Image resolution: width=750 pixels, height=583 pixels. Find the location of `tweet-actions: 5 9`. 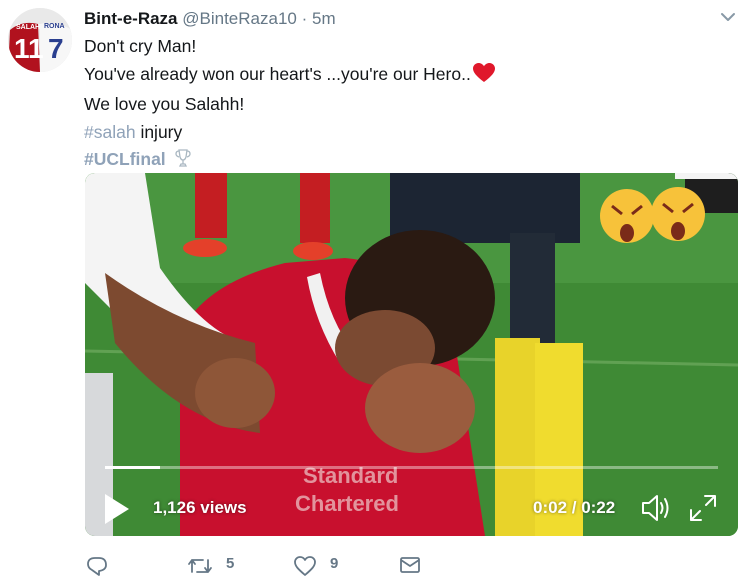

tweet-actions: 5 9 is located at coordinates (284, 566).